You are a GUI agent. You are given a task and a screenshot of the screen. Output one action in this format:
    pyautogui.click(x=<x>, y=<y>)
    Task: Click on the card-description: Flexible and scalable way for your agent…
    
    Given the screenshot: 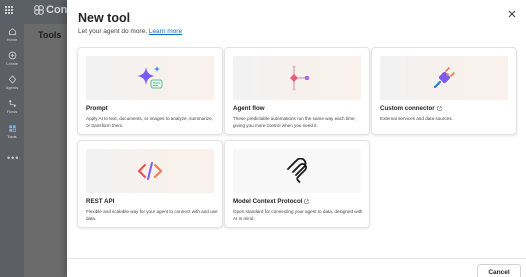 What is the action you would take?
    pyautogui.click(x=152, y=215)
    